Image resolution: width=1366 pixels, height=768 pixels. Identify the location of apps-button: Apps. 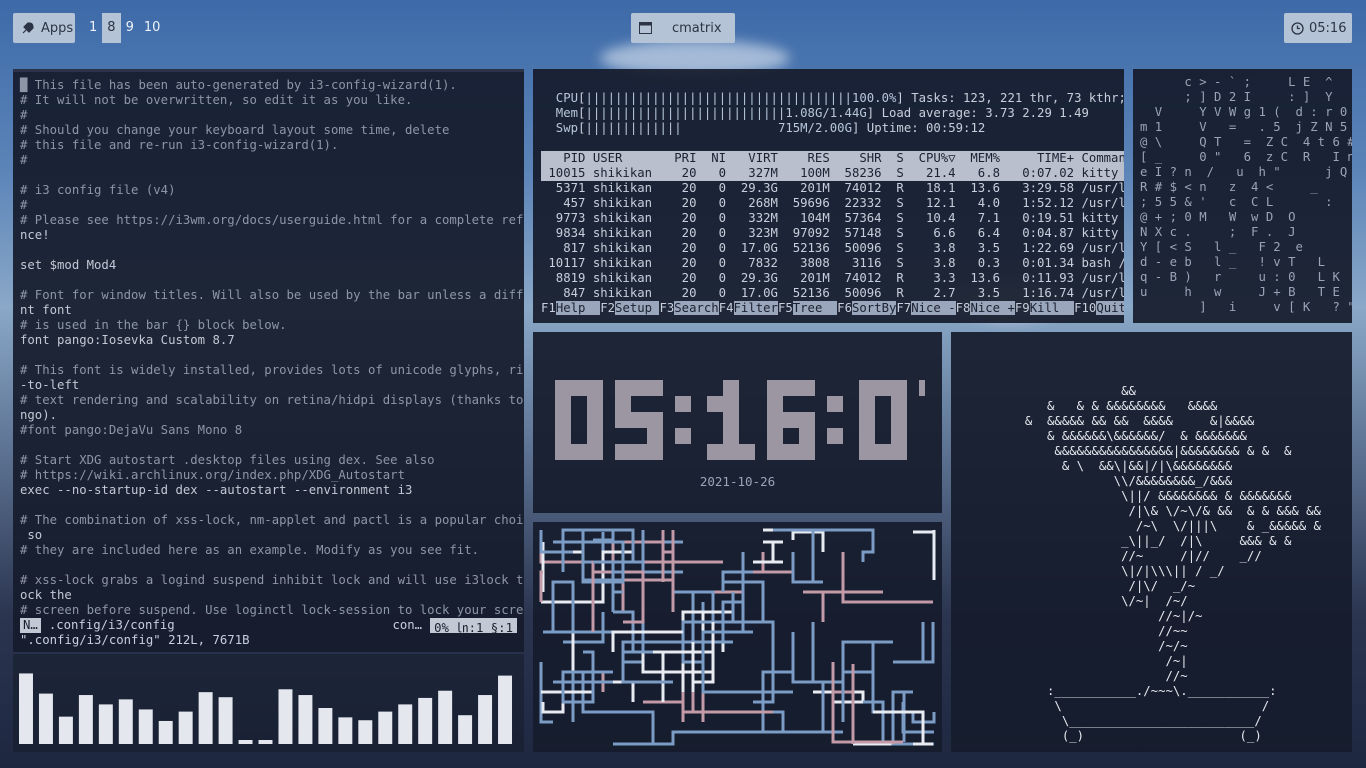
(44, 28).